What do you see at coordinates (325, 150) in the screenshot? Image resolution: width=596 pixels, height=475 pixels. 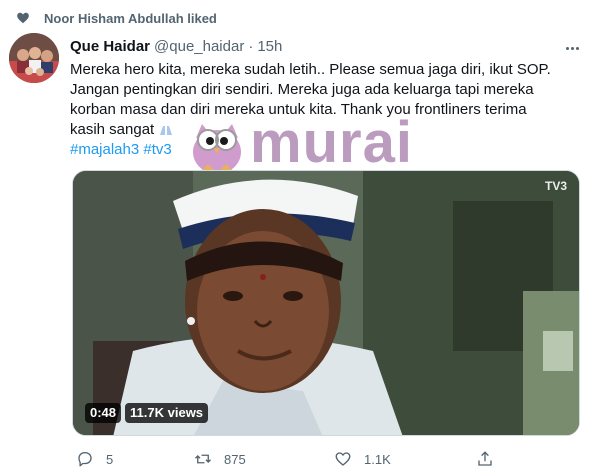 I see `hashtags-line: #majalah3 #tv3` at bounding box center [325, 150].